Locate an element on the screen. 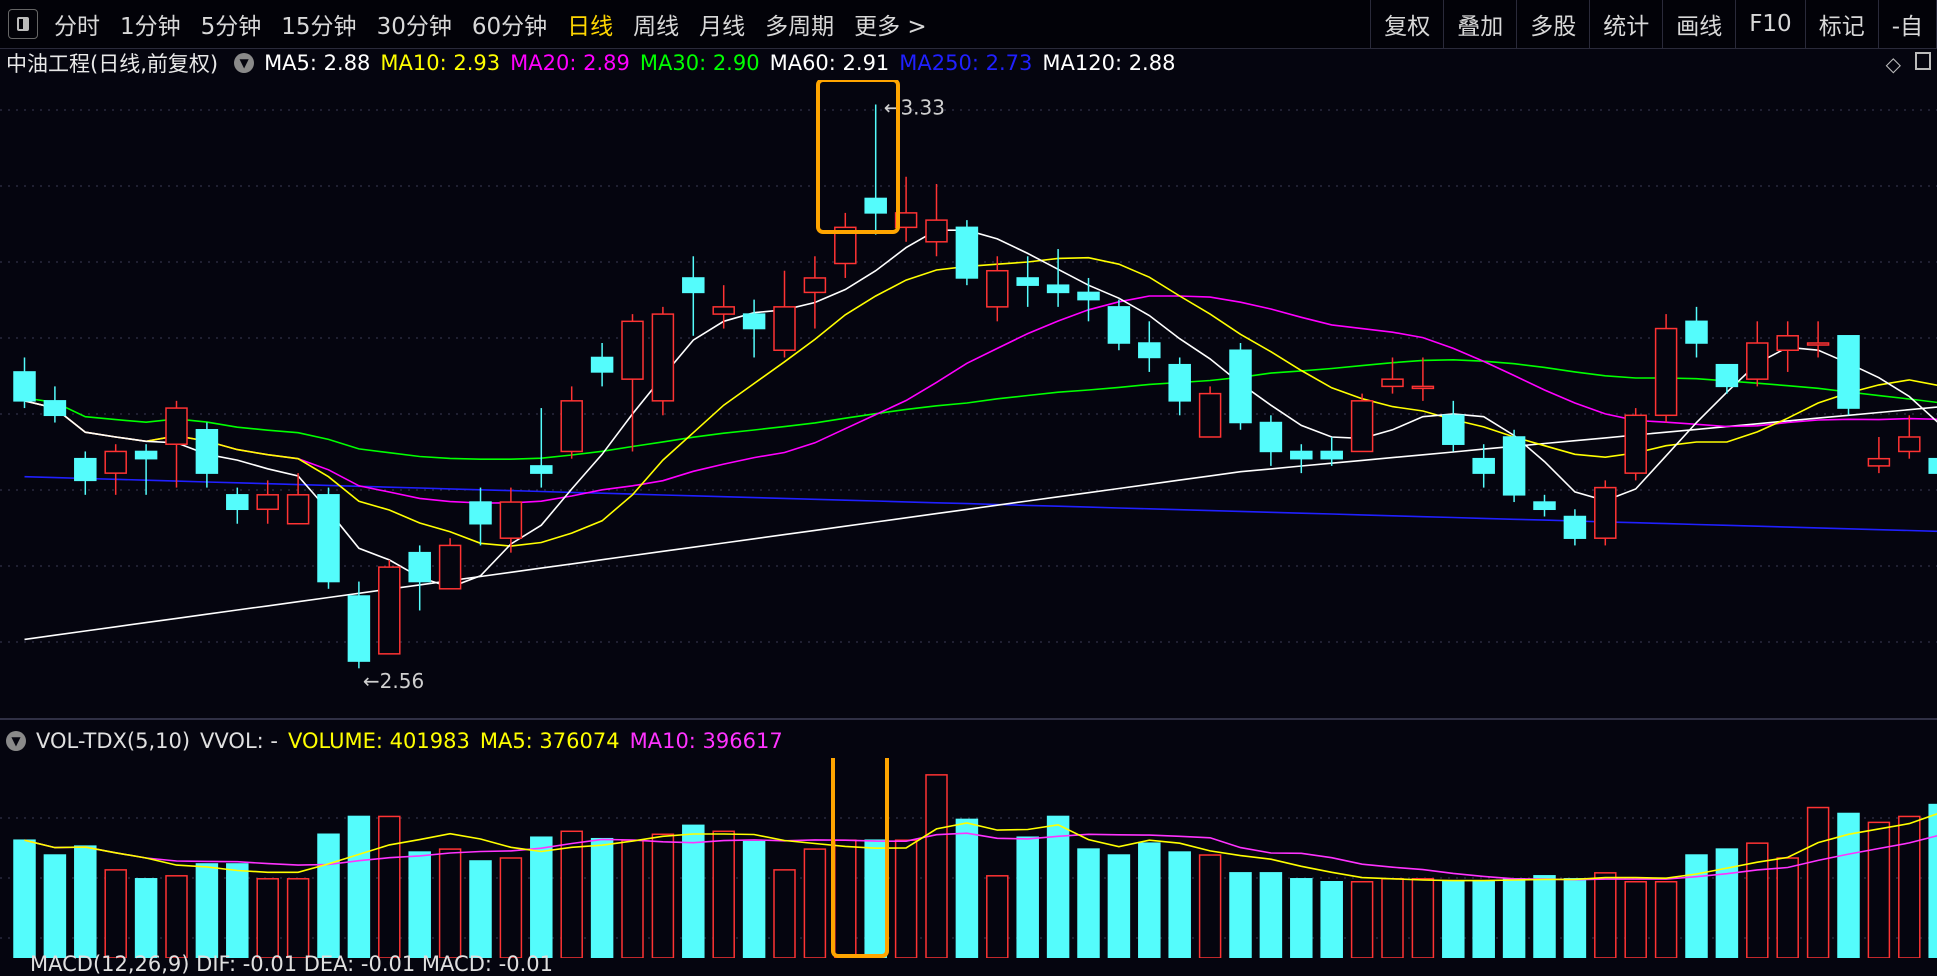 The image size is (1937, 976). panel-toggle-icon is located at coordinates (23, 24).